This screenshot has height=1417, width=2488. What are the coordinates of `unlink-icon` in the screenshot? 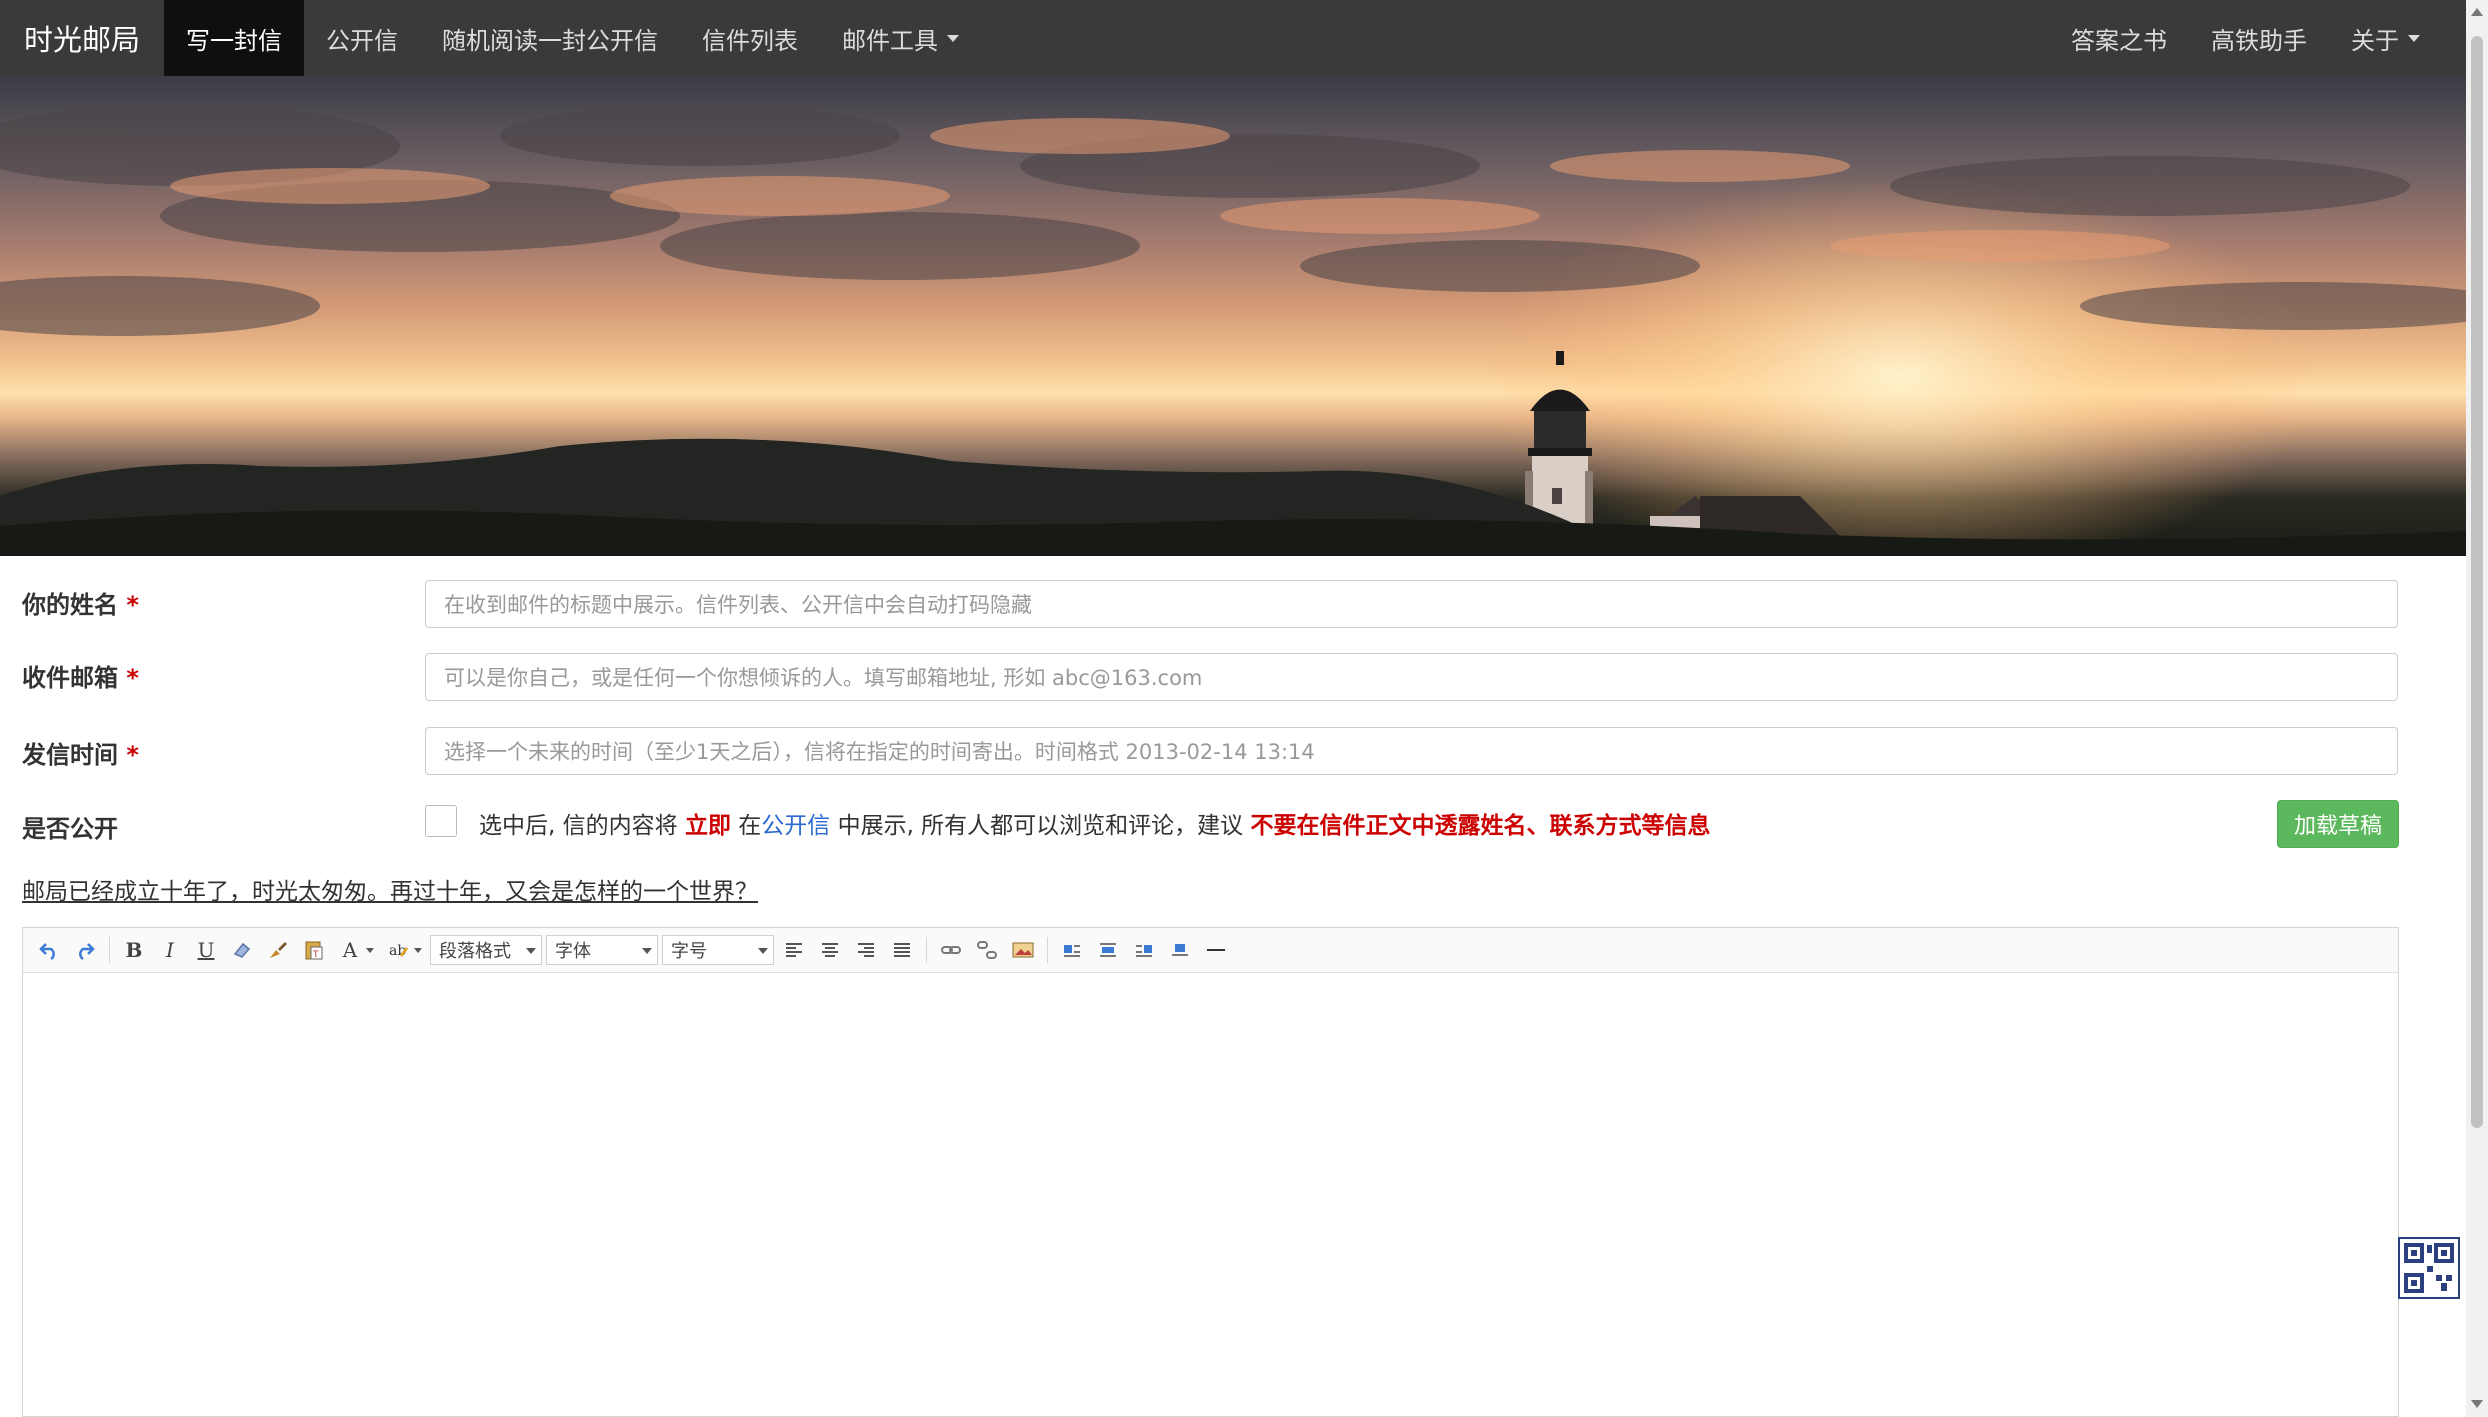 It's located at (987, 950).